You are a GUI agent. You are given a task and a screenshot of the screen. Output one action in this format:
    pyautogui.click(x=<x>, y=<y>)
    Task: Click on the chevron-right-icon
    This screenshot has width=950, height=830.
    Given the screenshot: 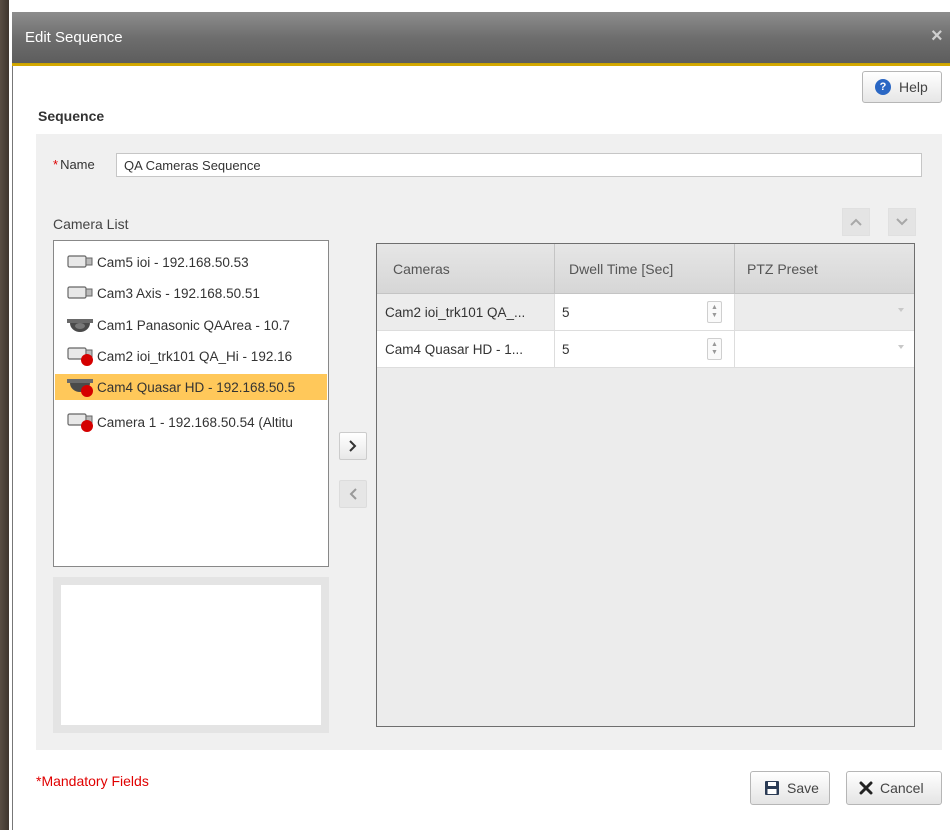 What is the action you would take?
    pyautogui.click(x=353, y=446)
    